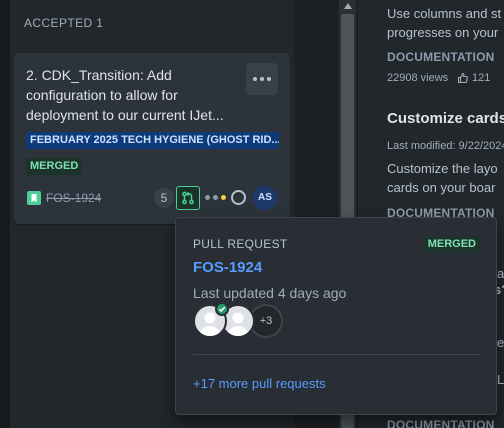 The height and width of the screenshot is (428, 504). What do you see at coordinates (5, 214) in the screenshot?
I see `left-edge` at bounding box center [5, 214].